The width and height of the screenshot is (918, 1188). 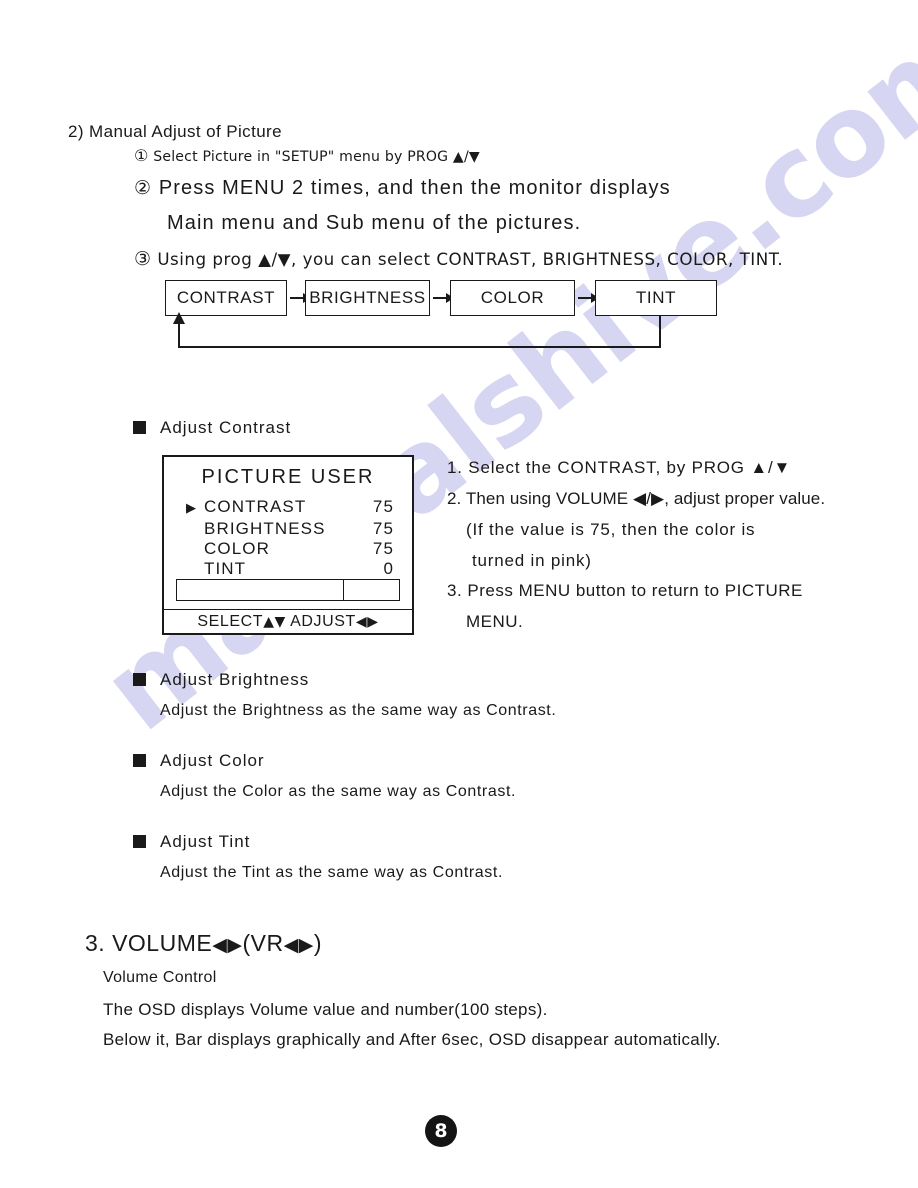 What do you see at coordinates (274, 622) in the screenshot?
I see `osd-footer-select-glyphs-icon: ▲▼` at bounding box center [274, 622].